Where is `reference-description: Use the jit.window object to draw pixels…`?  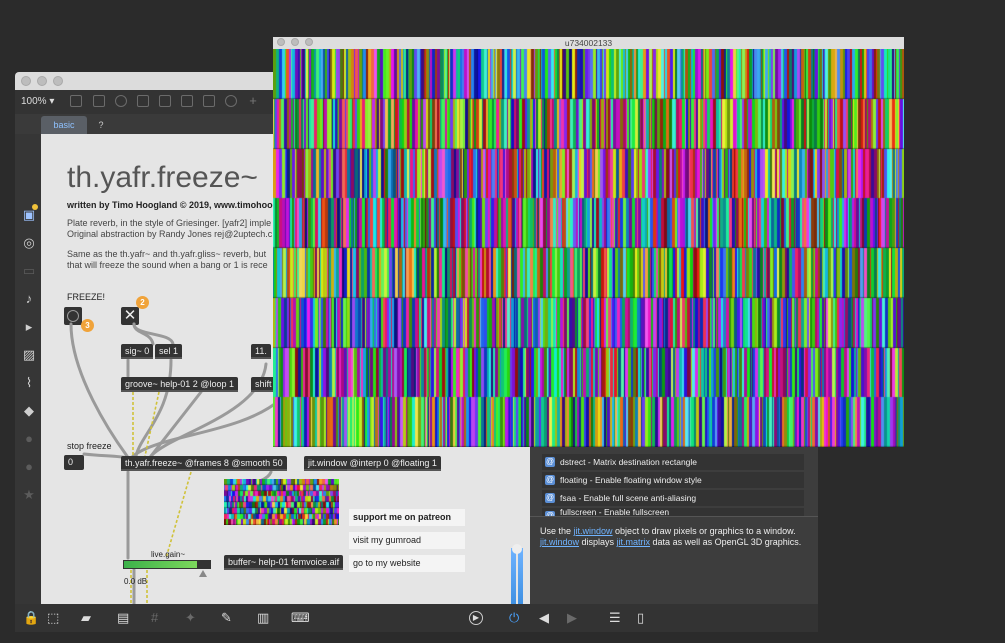 reference-description: Use the jit.window object to draw pixels… is located at coordinates (675, 537).